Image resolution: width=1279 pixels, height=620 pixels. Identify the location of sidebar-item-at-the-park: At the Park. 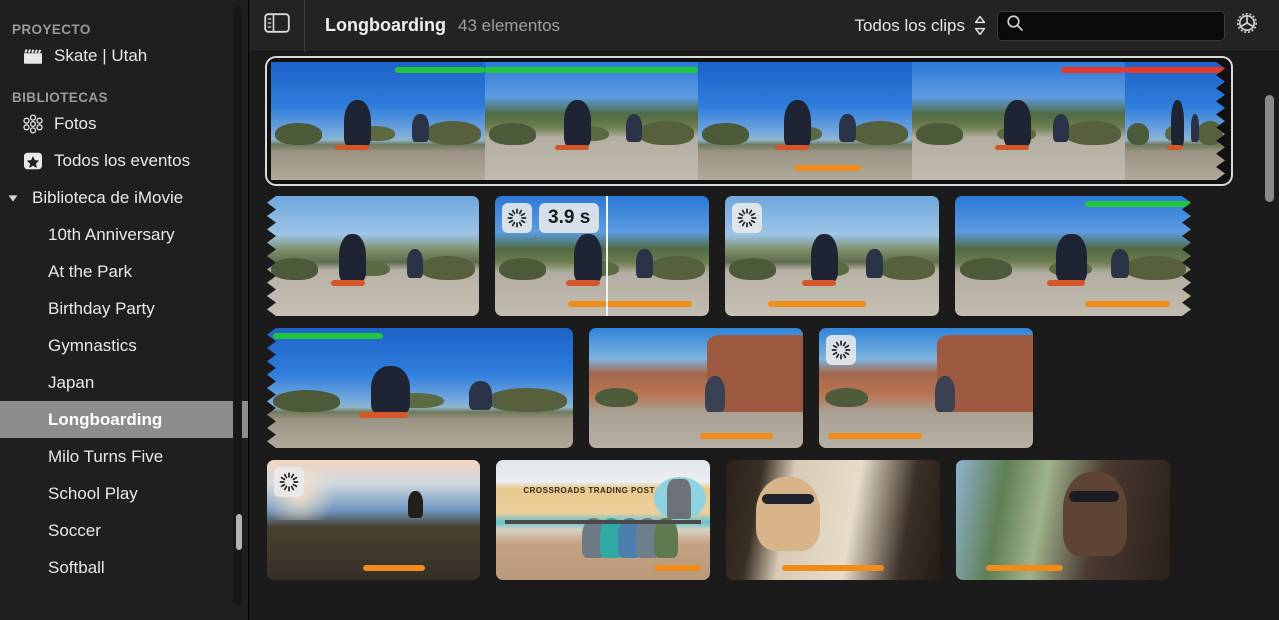
(124, 271).